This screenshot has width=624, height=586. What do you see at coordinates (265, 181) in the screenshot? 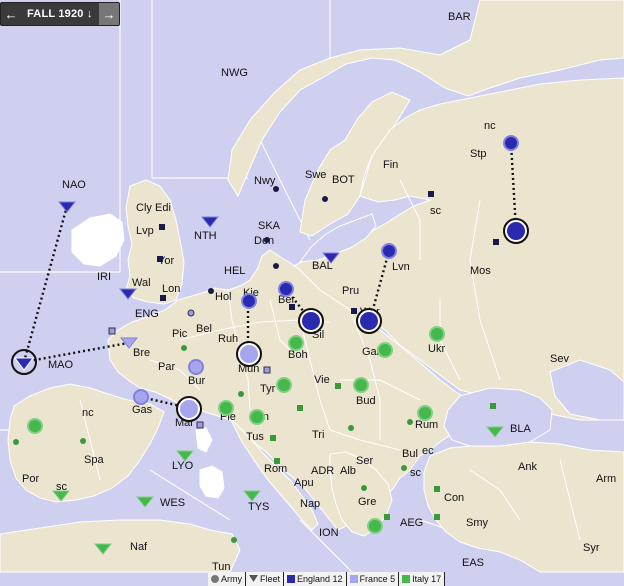
I see `svg-text: Nwy` at bounding box center [265, 181].